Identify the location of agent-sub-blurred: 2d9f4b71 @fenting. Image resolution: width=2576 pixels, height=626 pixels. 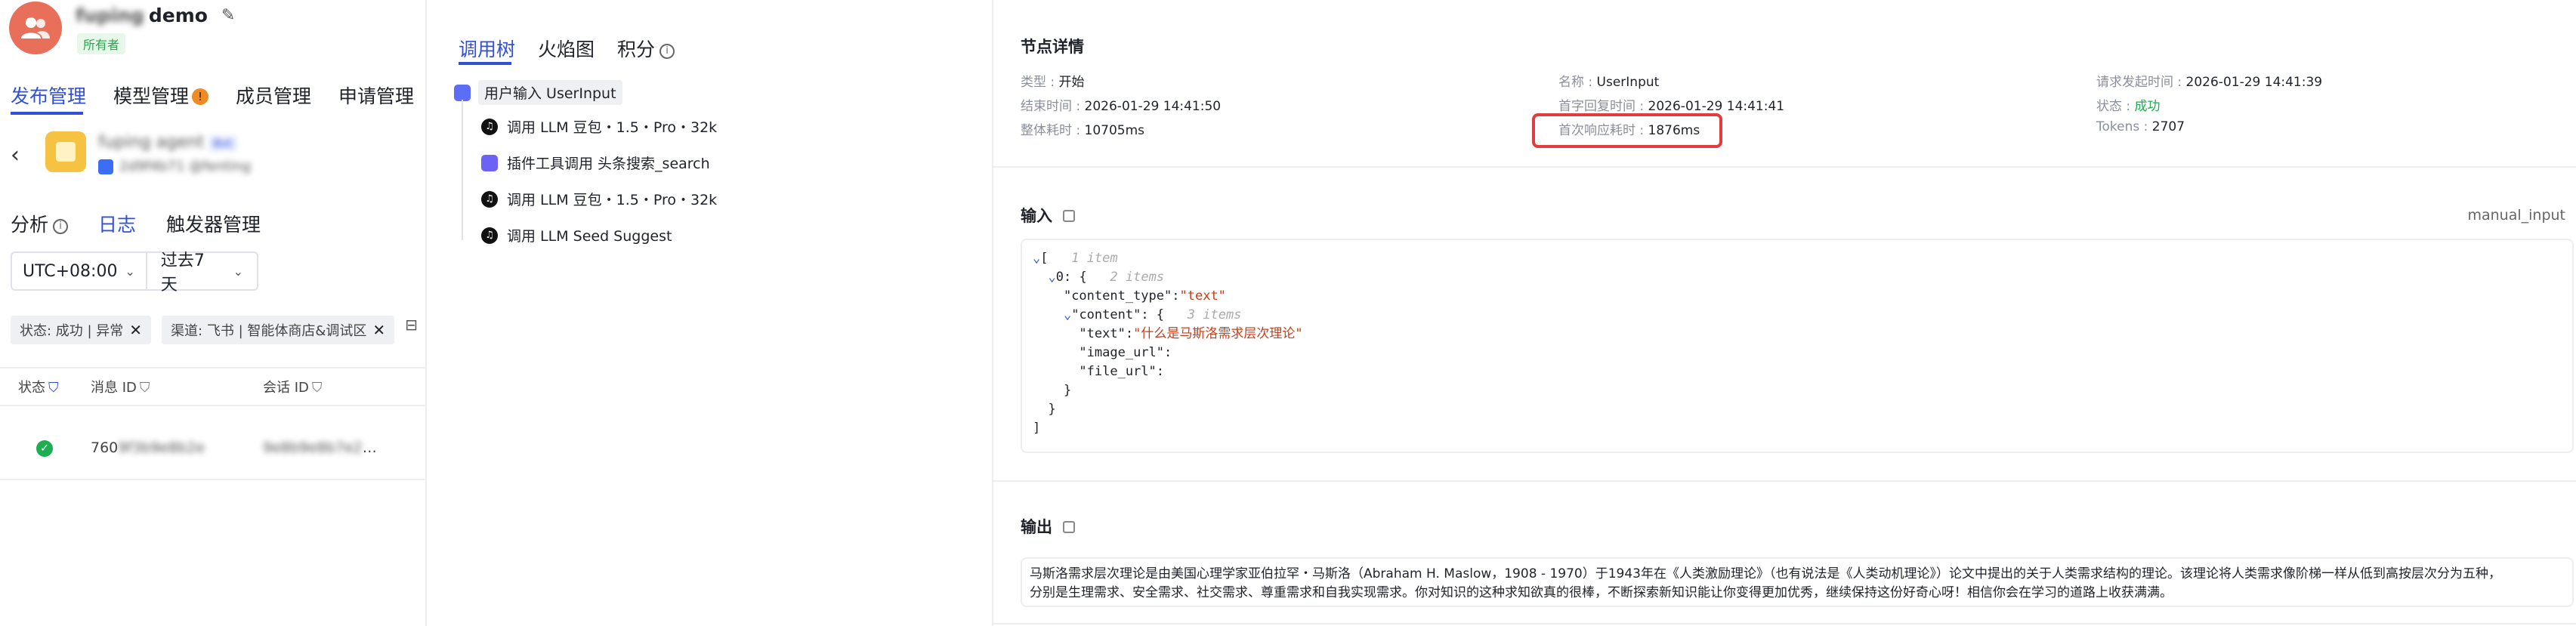
(185, 166).